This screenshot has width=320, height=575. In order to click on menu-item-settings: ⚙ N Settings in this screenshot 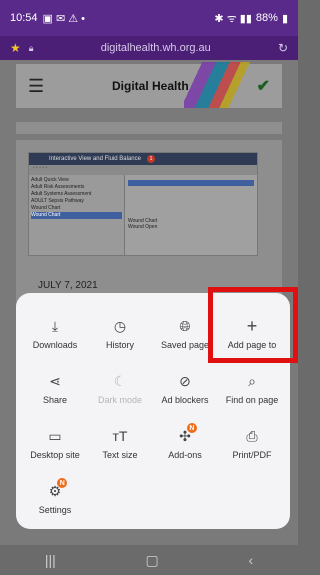, I will do `click(55, 496)`.